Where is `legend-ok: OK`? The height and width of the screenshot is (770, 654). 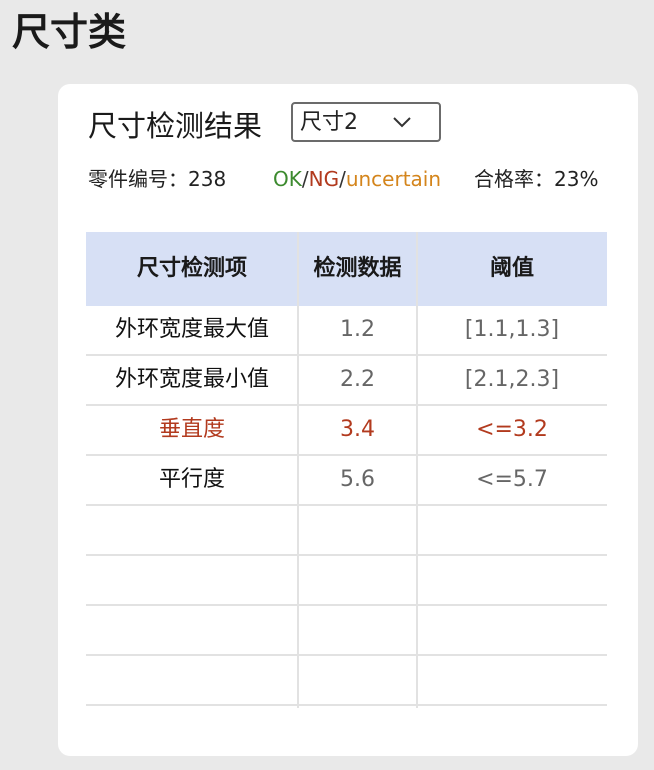
legend-ok: OK is located at coordinates (287, 179).